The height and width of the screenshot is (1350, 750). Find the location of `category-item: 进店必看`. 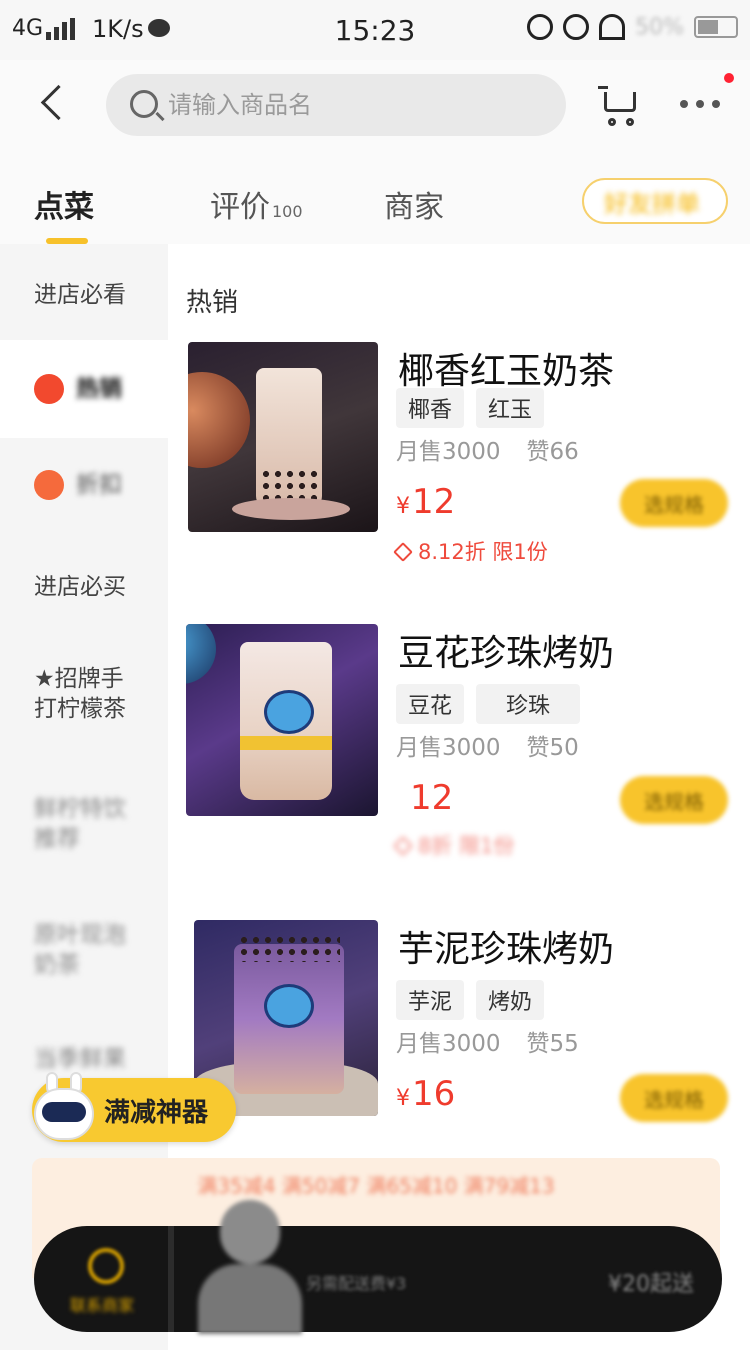

category-item: 进店必看 is located at coordinates (84, 292).